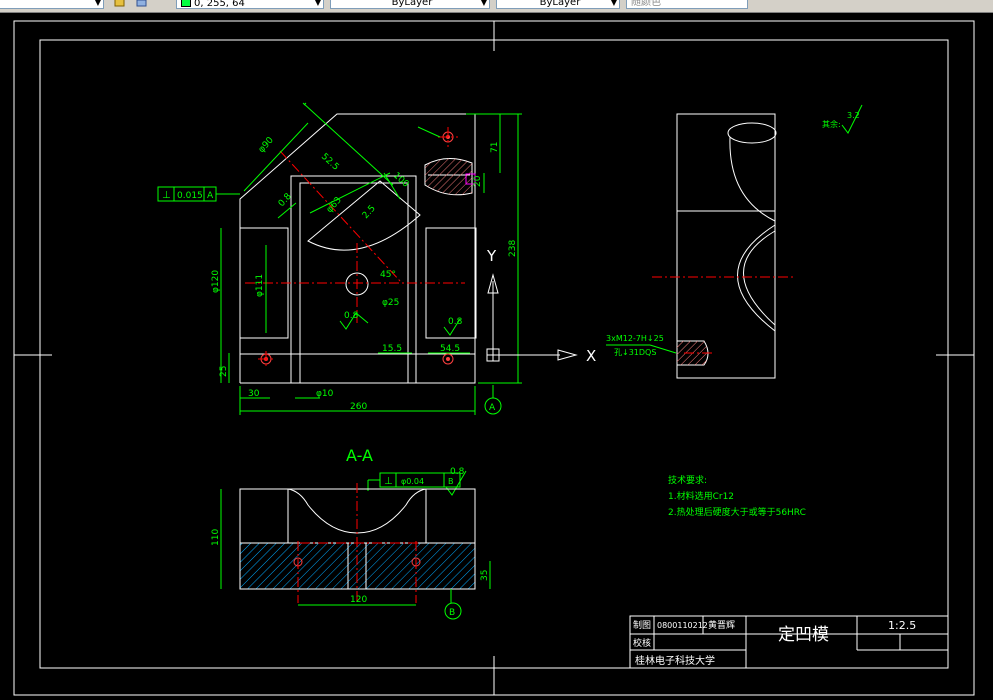 The width and height of the screenshot is (993, 700). I want to click on lineweight-dropdown: ByLayer ▼, so click(558, 4).